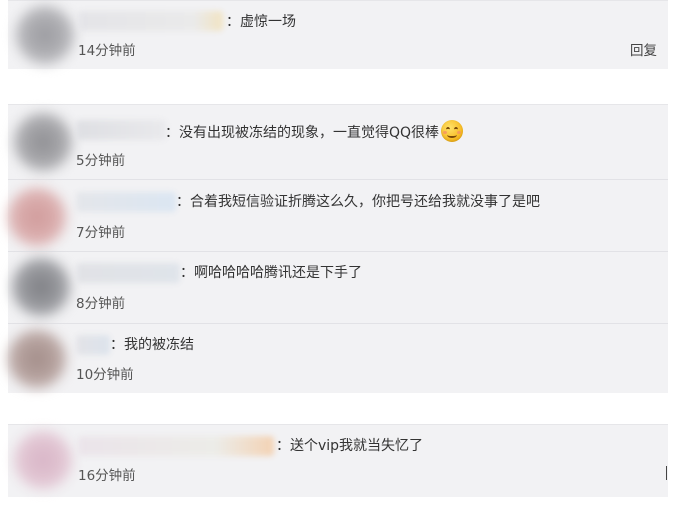  I want to click on reply-button: 回复, so click(643, 51).